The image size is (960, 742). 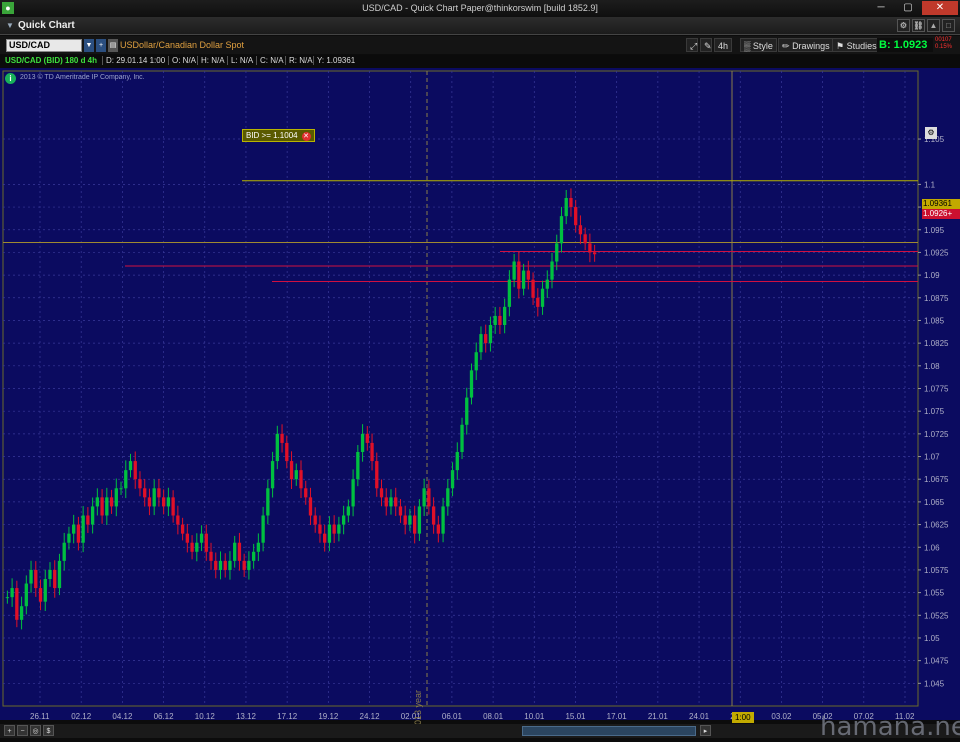 What do you see at coordinates (903, 25) in the screenshot?
I see `settings-icon: ⚙` at bounding box center [903, 25].